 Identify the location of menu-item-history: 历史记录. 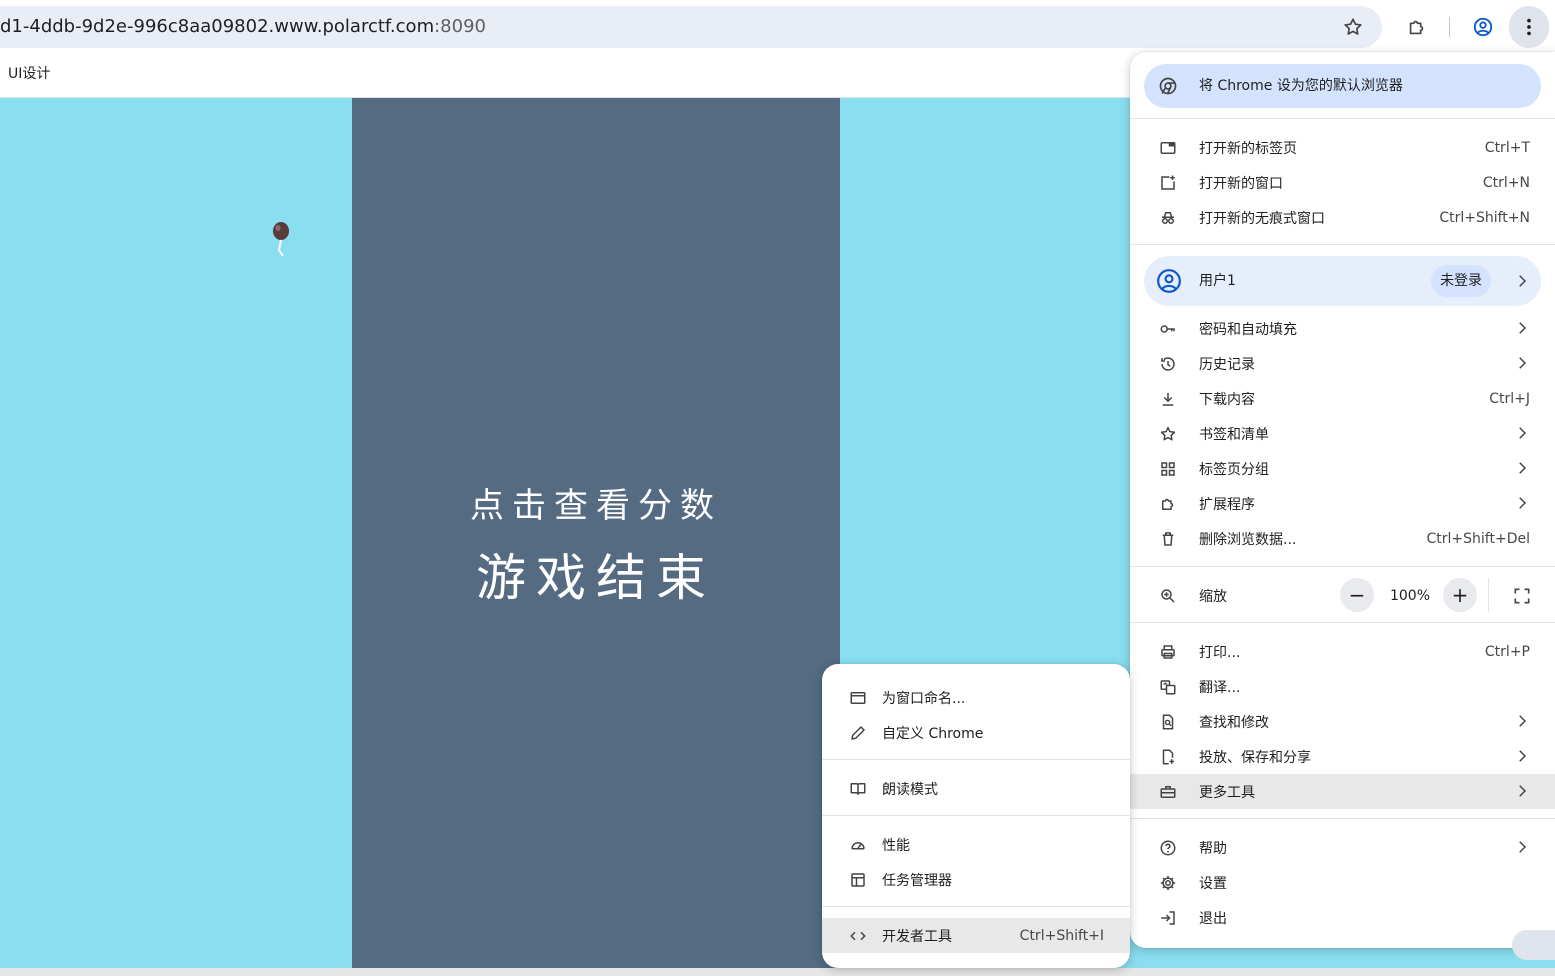
(1342, 363).